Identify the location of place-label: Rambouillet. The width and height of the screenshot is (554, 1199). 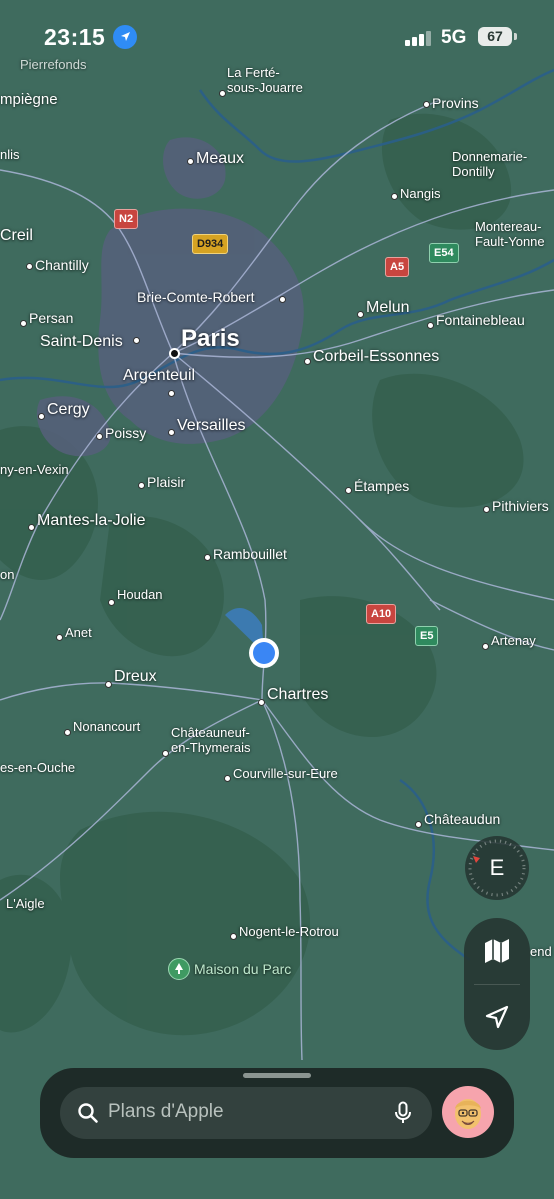
(250, 554).